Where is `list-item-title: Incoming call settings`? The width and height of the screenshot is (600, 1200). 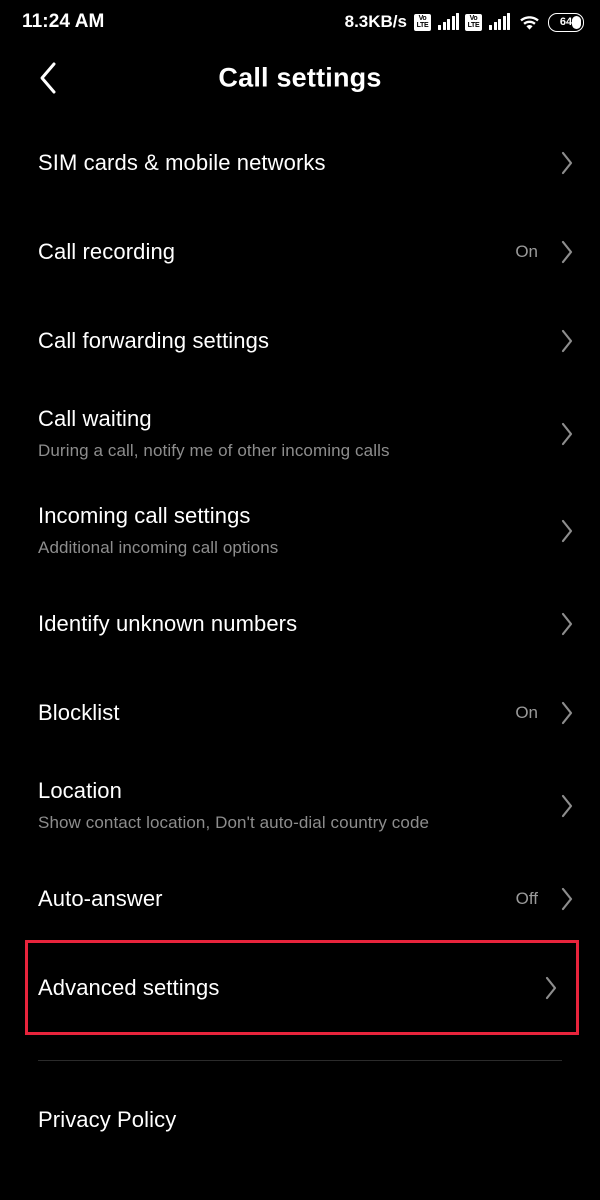
list-item-title: Incoming call settings is located at coordinates (144, 516).